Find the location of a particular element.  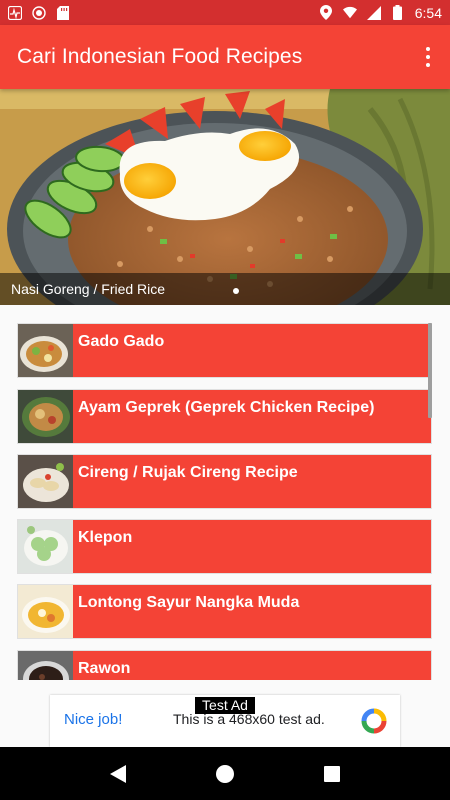

recipe-label: Rawon is located at coordinates (104, 668).